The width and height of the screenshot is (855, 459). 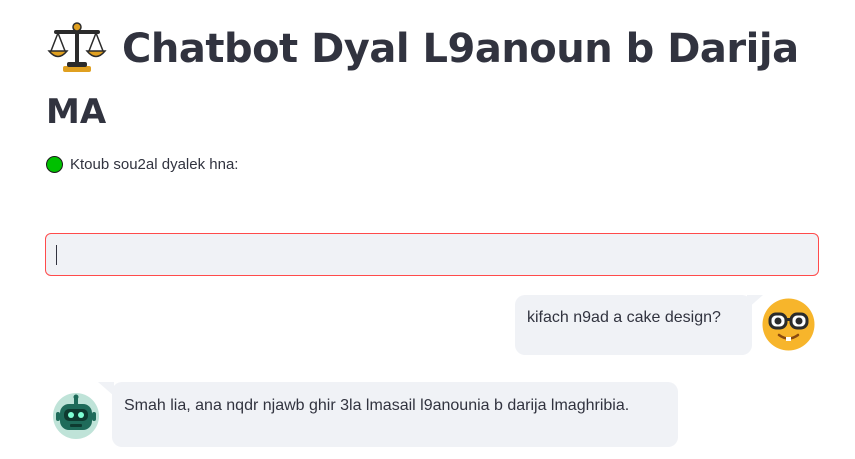 I want to click on question-input-container, so click(x=432, y=254).